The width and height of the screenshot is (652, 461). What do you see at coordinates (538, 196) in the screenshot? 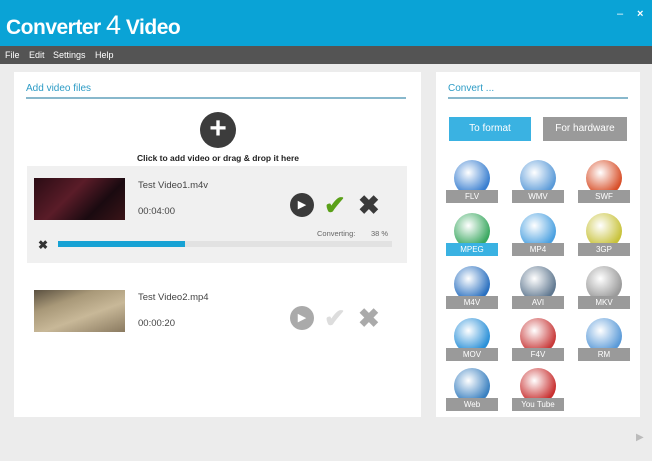
I see `format-label: WMV` at bounding box center [538, 196].